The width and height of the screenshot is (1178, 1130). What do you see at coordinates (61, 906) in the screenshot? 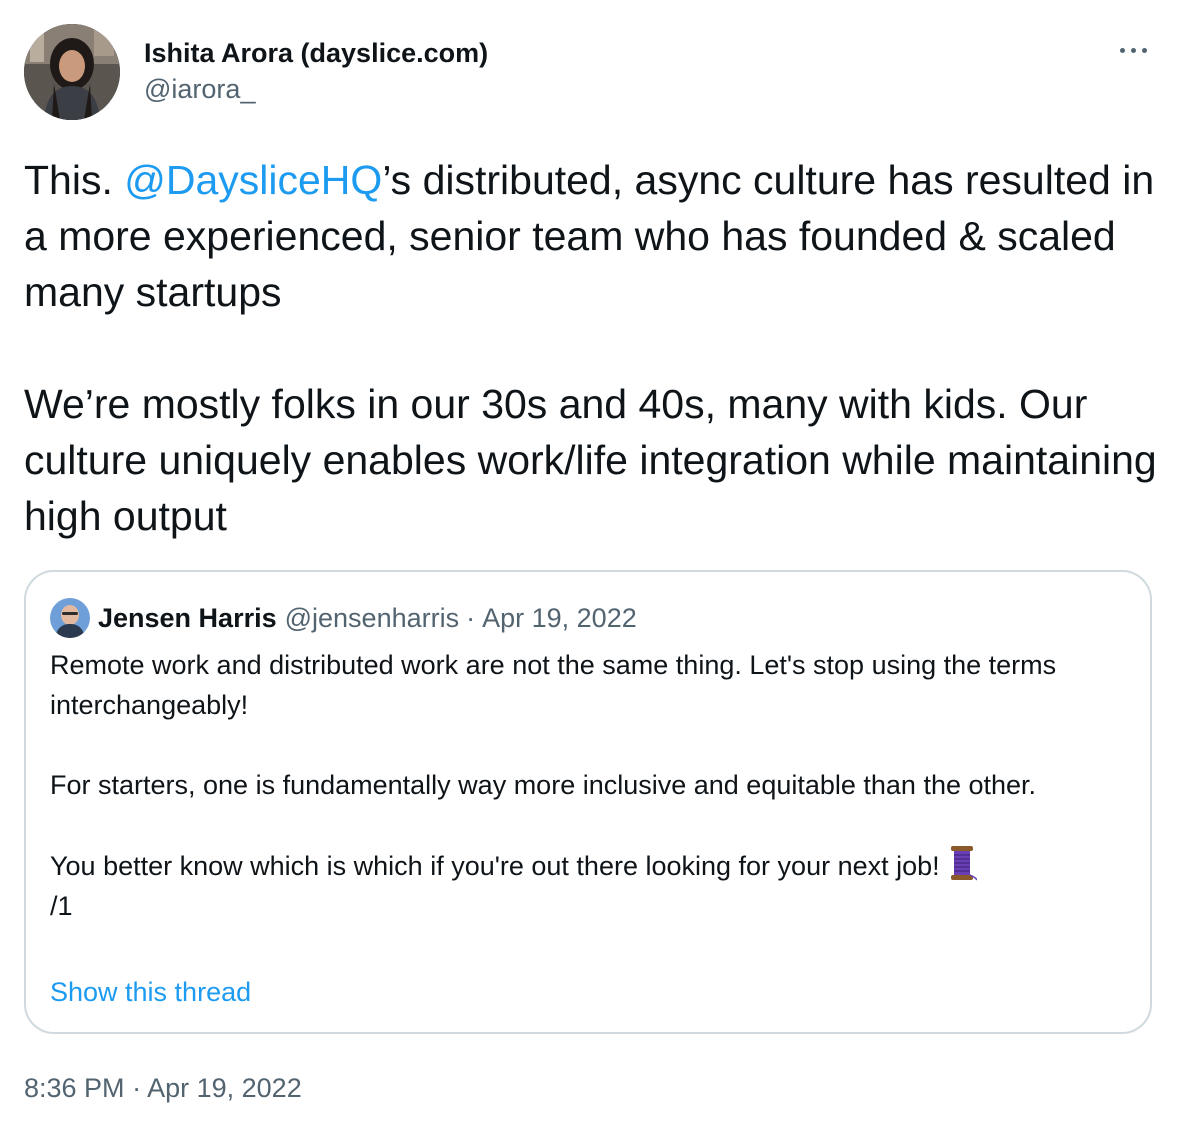
I see `quoted-text-part2: /1` at bounding box center [61, 906].